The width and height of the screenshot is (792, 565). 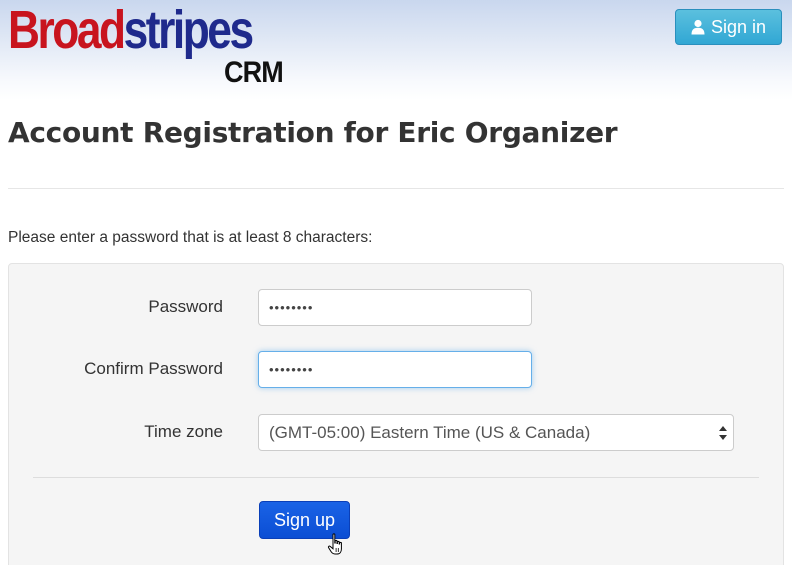 I want to click on select-arrows-icon, so click(x=723, y=432).